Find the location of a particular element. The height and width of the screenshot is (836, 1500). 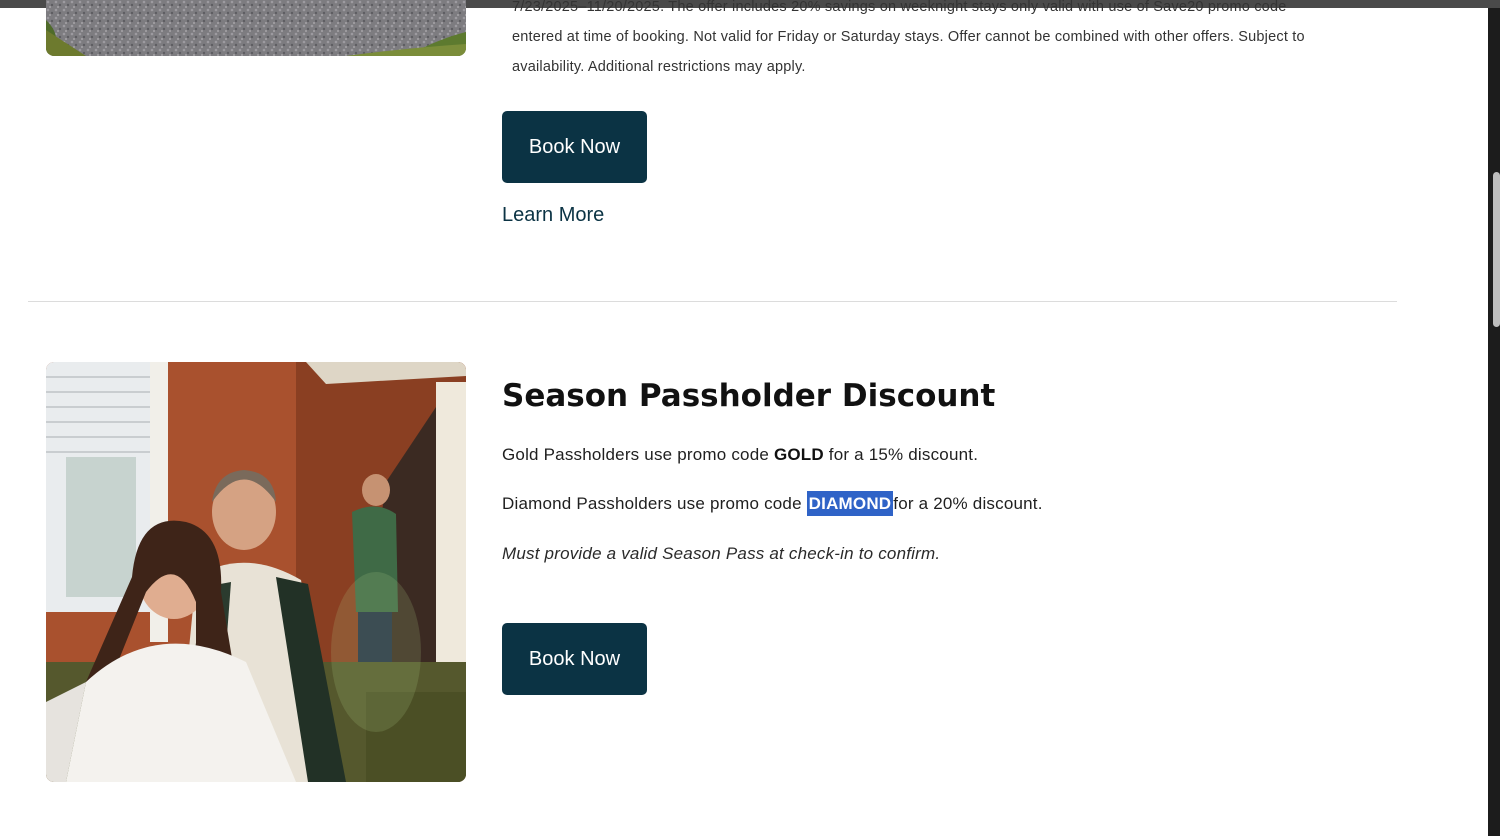

offer-image-family is located at coordinates (256, 572).